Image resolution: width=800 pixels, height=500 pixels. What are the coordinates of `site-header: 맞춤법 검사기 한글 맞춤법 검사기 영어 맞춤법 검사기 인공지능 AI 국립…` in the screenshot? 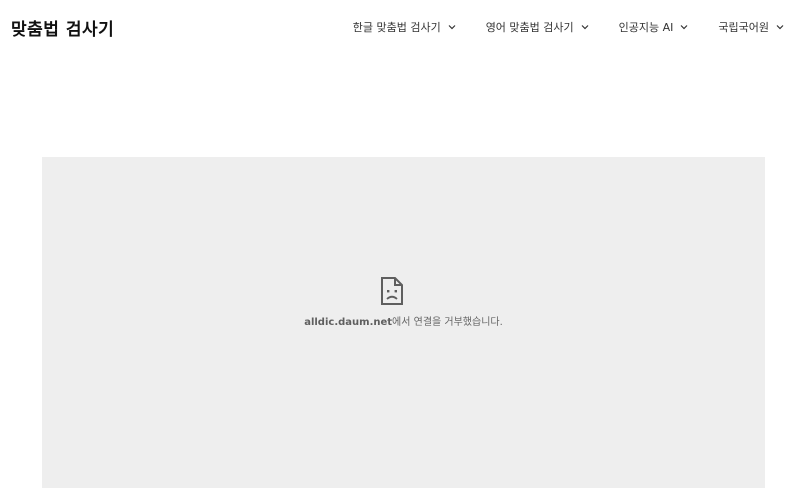 It's located at (400, 28).